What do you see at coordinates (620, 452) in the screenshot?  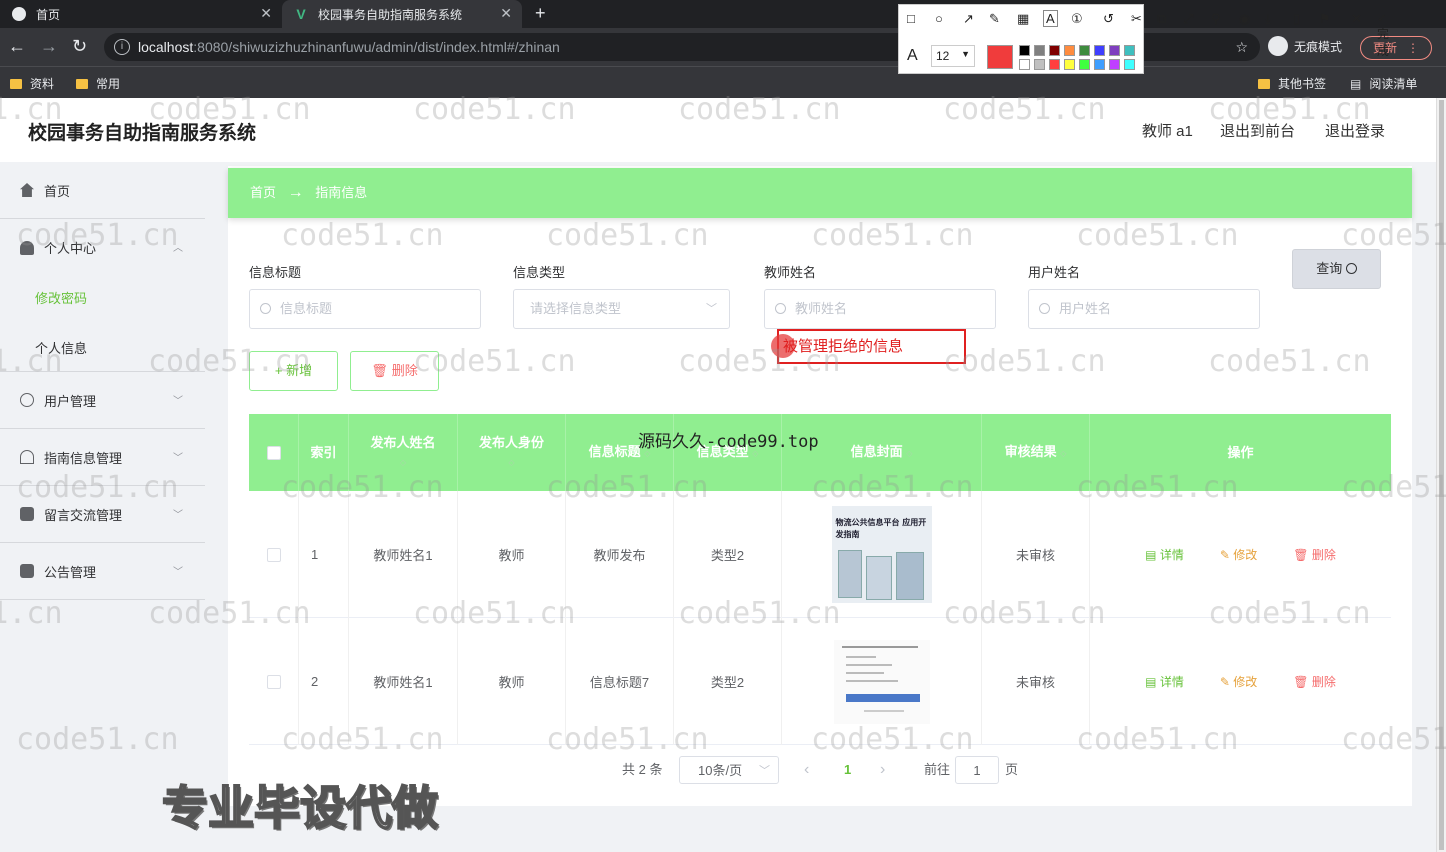 I see `col-title: 信息标题 ◇` at bounding box center [620, 452].